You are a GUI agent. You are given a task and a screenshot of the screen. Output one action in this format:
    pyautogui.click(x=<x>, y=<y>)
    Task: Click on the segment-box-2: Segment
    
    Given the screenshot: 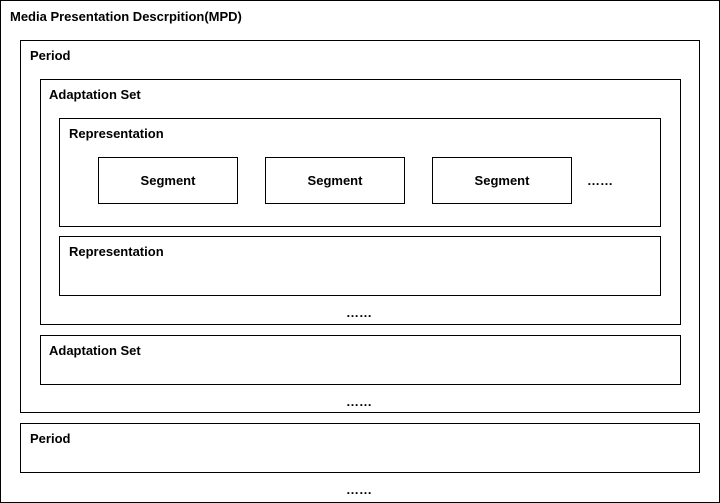 What is the action you would take?
    pyautogui.click(x=335, y=180)
    